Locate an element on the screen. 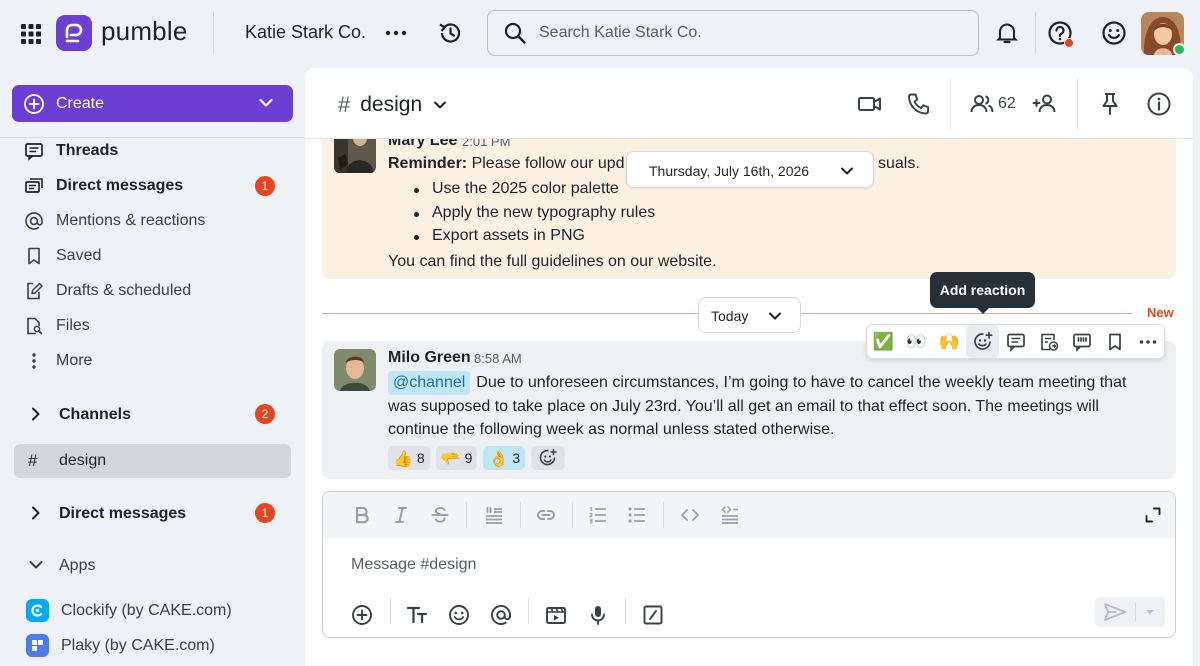 This screenshot has width=1200, height=666. apps-section-toggle: Apps is located at coordinates (150, 565).